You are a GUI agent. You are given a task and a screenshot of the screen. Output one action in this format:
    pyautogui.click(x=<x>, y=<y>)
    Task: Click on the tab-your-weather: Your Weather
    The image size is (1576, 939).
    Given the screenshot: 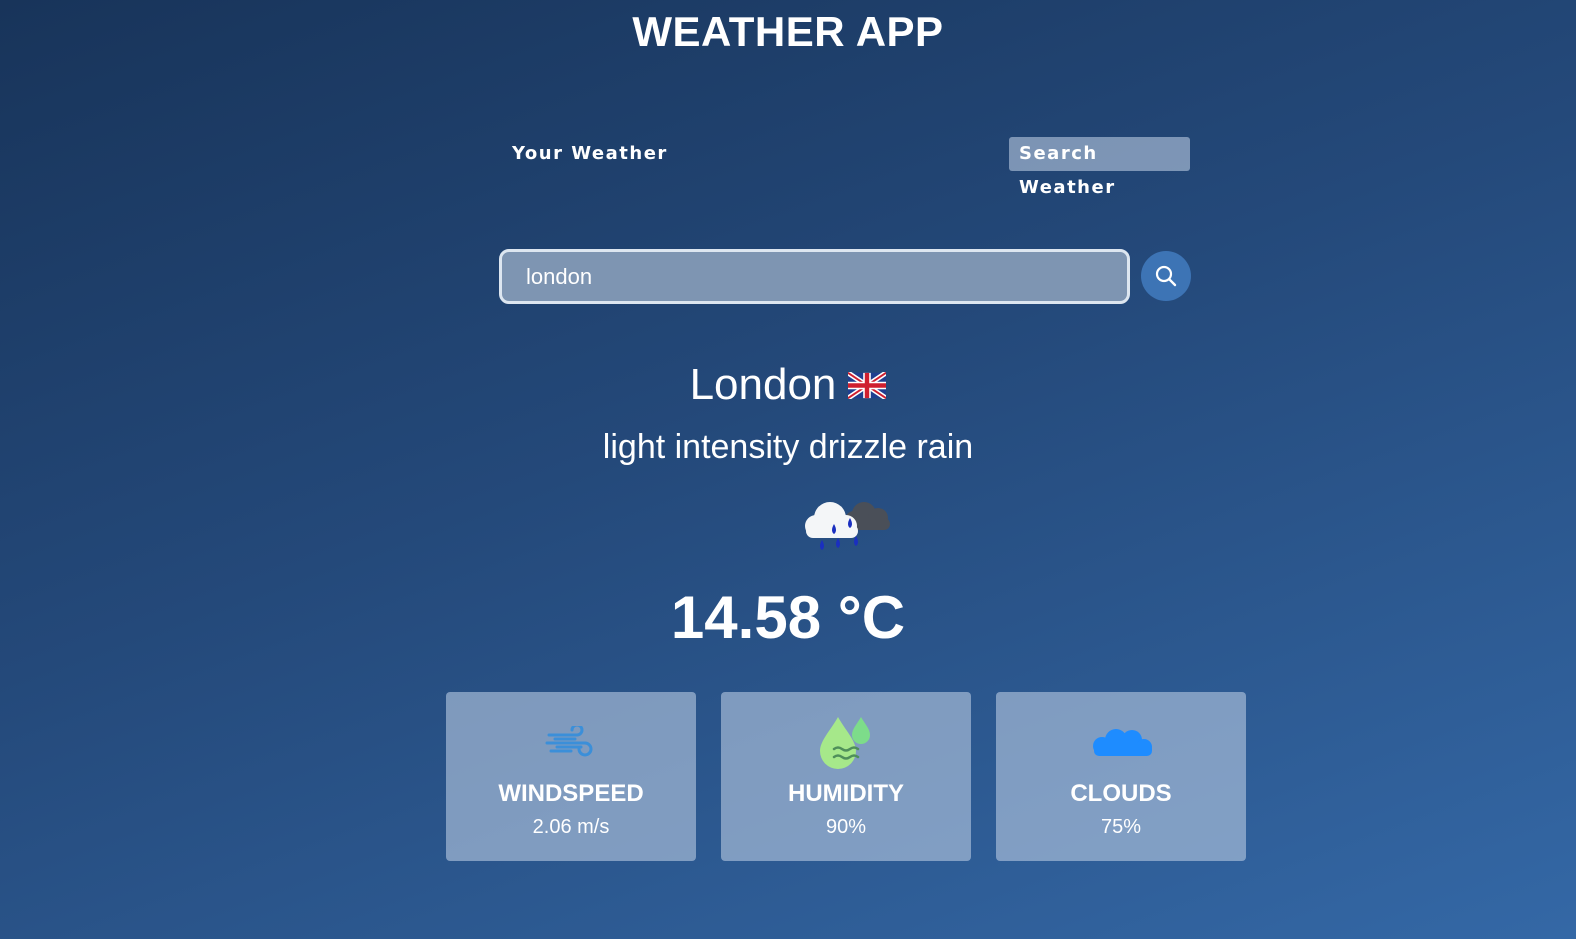 What is the action you would take?
    pyautogui.click(x=590, y=154)
    